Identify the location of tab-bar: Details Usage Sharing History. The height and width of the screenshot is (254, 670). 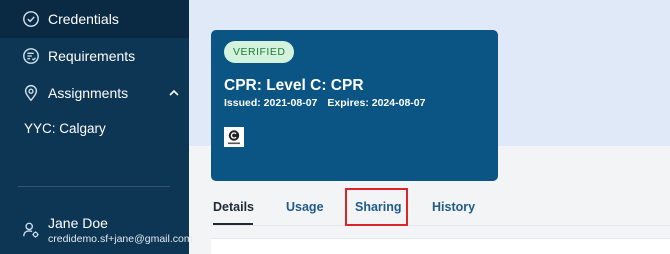
(440, 211).